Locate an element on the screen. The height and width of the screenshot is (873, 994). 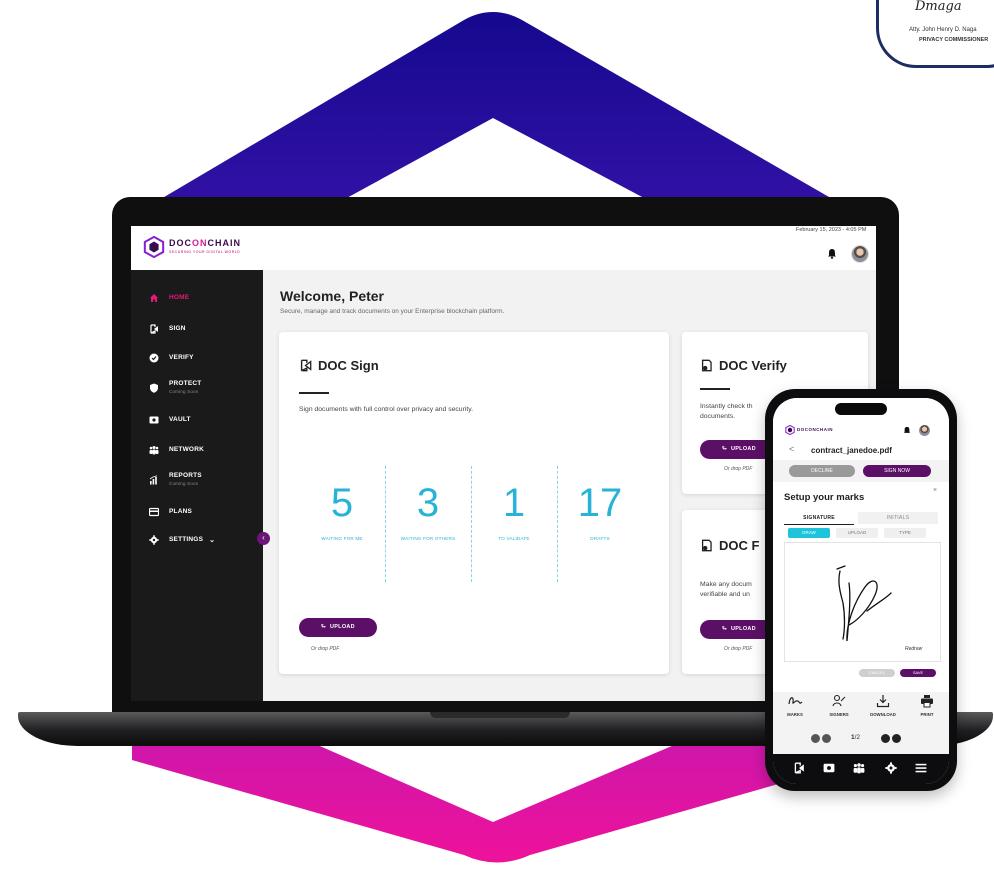
cancel-button: CANCEL is located at coordinates (877, 673).